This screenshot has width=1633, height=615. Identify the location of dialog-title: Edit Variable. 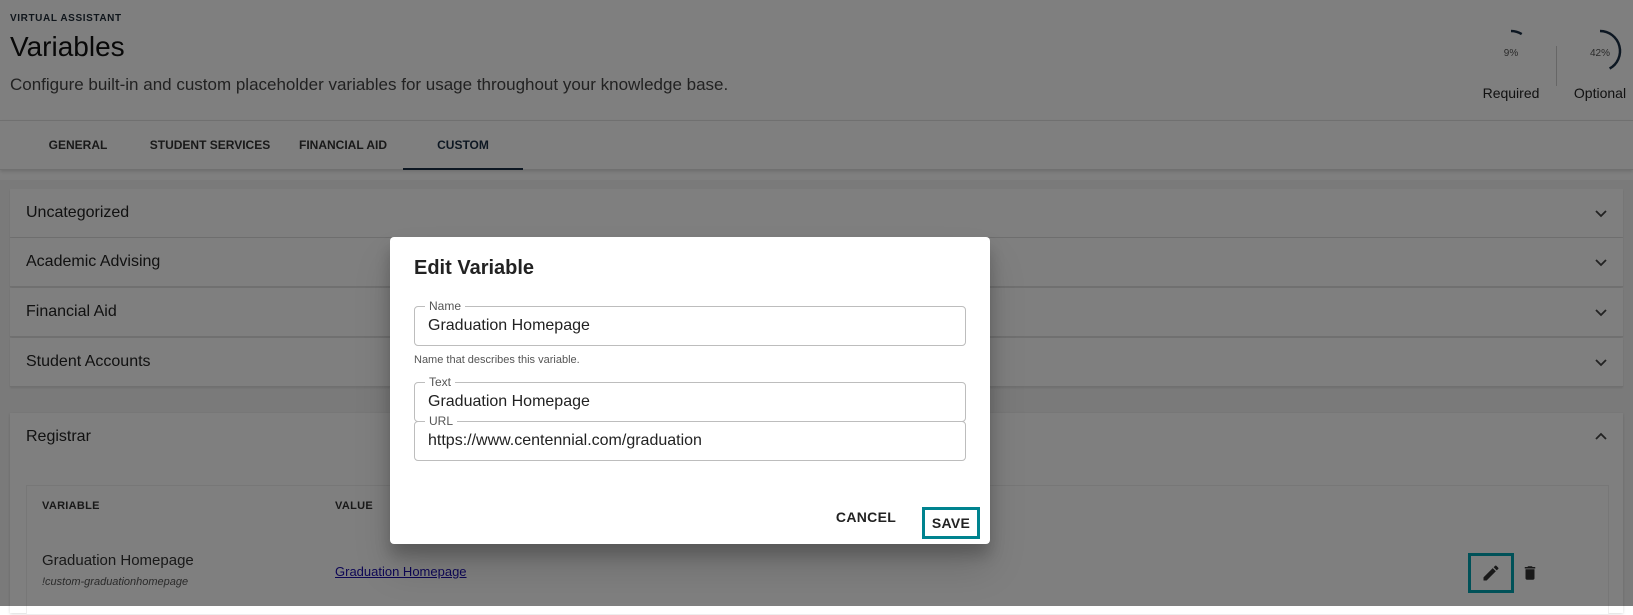
(474, 268).